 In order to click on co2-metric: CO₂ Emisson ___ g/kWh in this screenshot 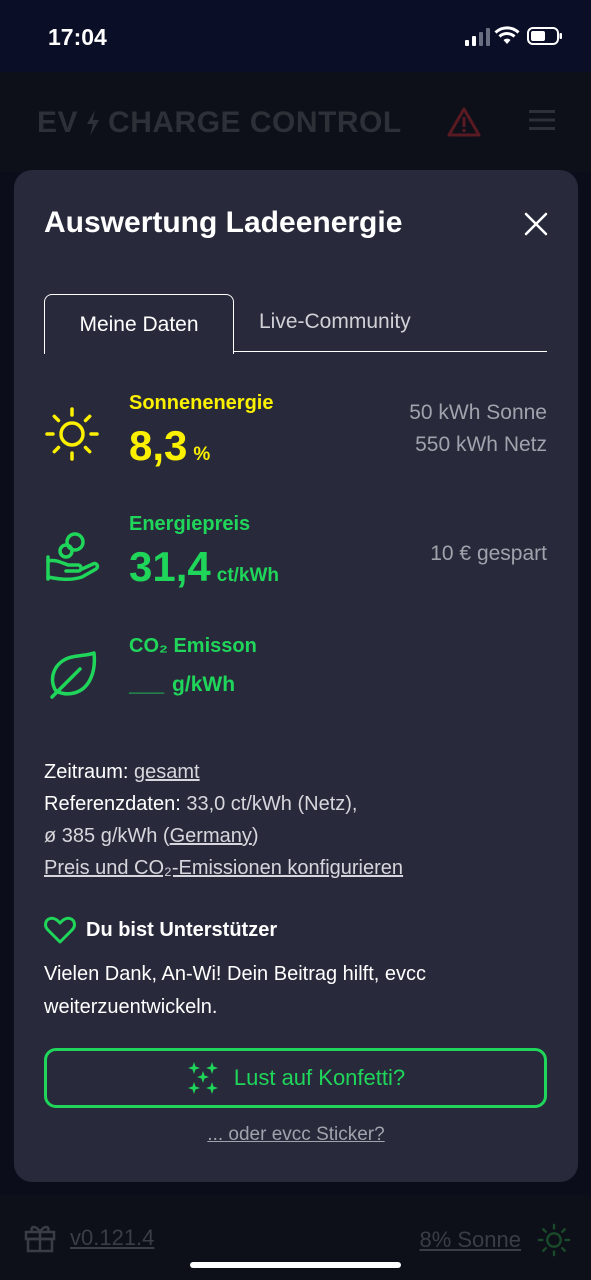, I will do `click(295, 675)`.